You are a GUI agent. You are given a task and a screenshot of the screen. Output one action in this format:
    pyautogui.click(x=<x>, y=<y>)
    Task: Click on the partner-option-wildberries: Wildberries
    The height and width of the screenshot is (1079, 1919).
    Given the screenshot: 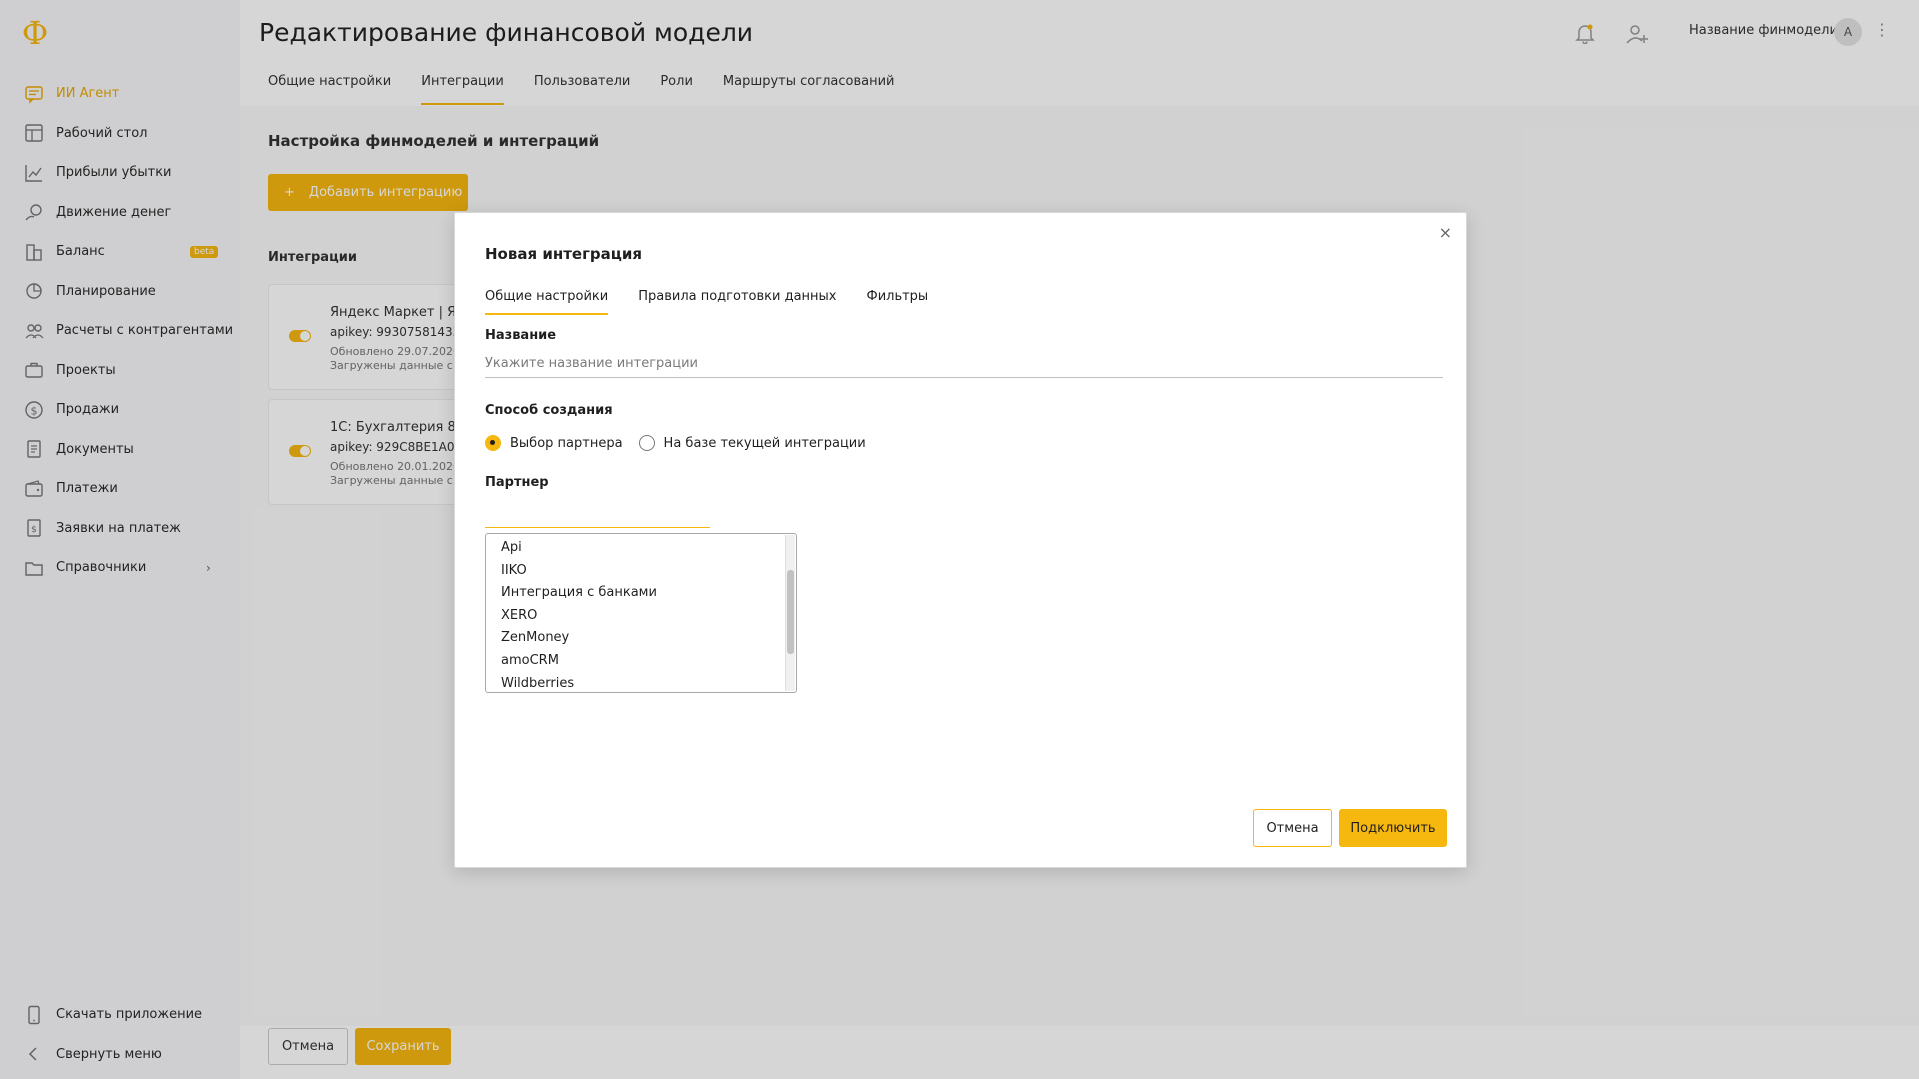 What is the action you would take?
    pyautogui.click(x=641, y=682)
    